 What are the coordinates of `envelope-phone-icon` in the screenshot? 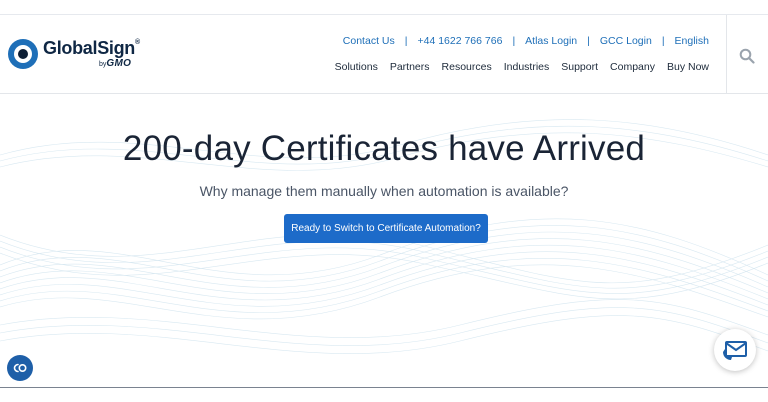 It's located at (735, 350).